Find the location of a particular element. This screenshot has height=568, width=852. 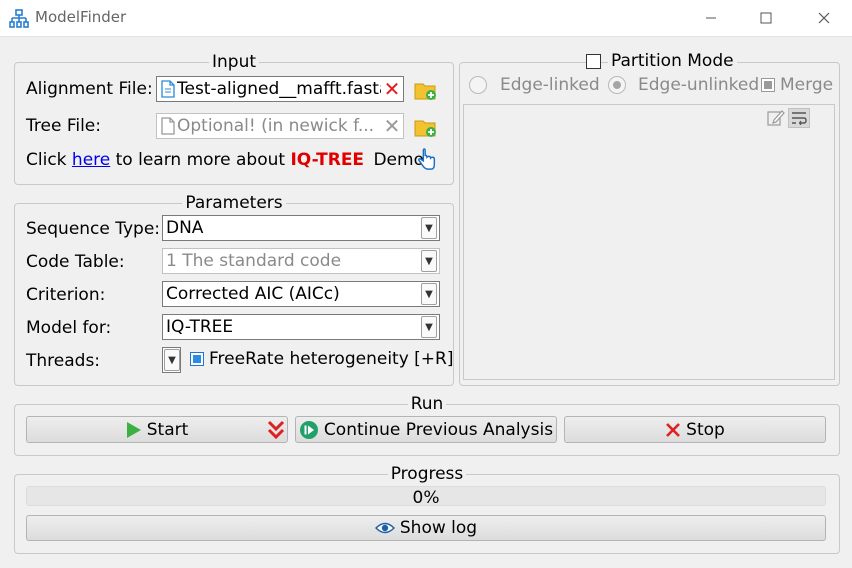

model-for-select: IQ-TREE ▼ is located at coordinates (301, 327).